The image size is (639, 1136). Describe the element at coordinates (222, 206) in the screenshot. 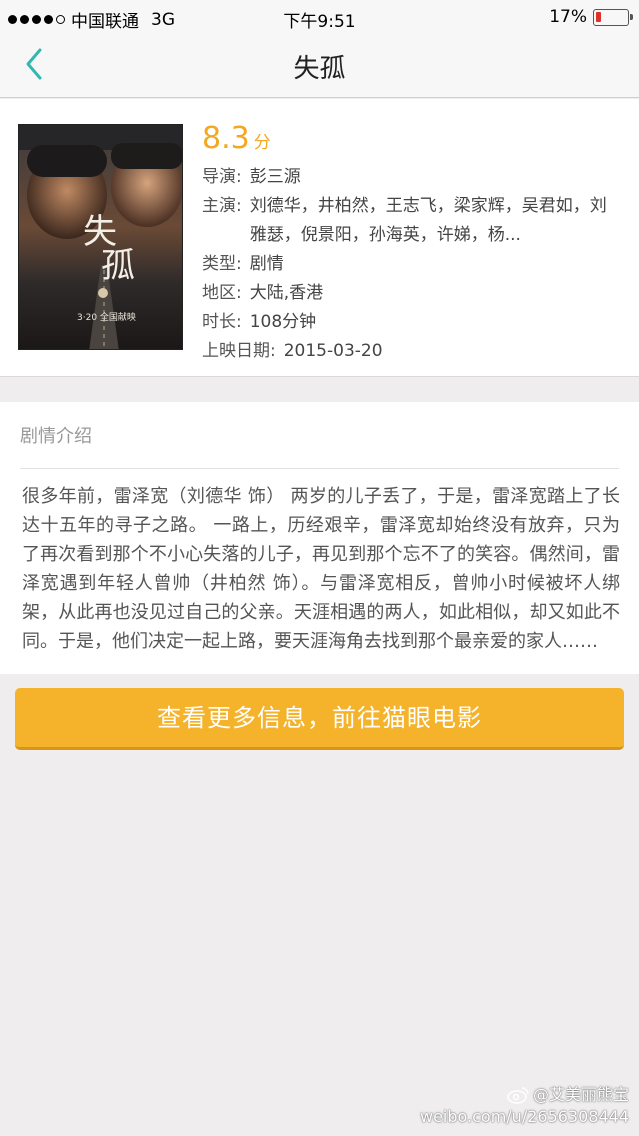

I see `cast-label: 主演:` at that location.